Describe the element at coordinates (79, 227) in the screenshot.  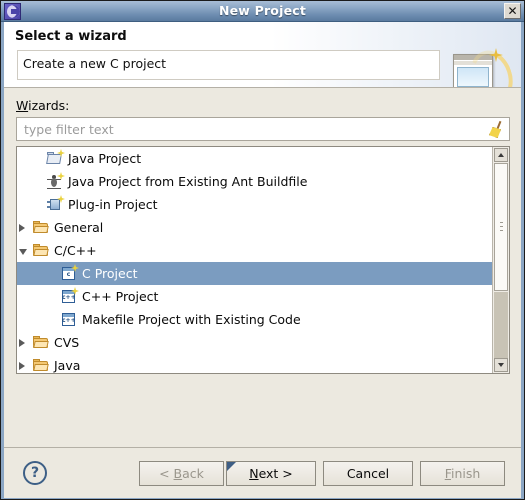
I see `tree-item-label: General` at that location.